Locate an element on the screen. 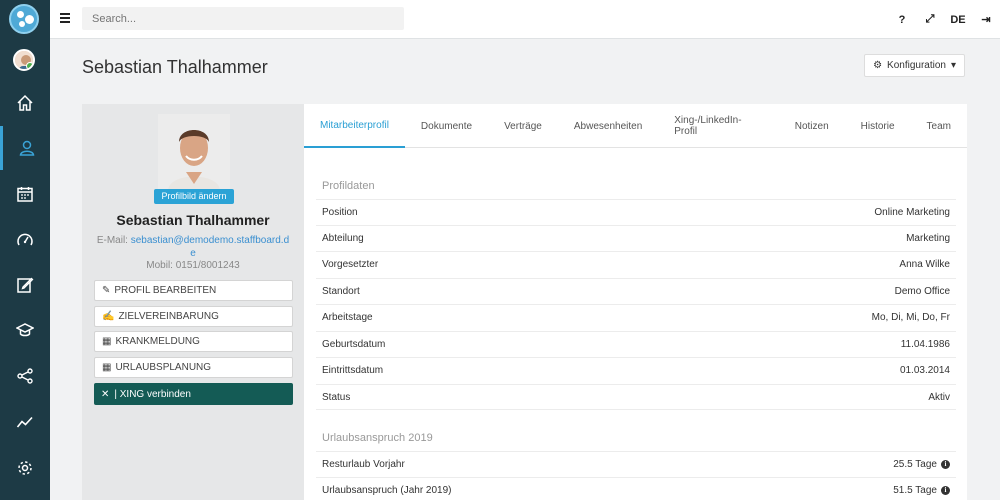  top-bar: ? ⤢ DE ⇥ is located at coordinates (525, 19).